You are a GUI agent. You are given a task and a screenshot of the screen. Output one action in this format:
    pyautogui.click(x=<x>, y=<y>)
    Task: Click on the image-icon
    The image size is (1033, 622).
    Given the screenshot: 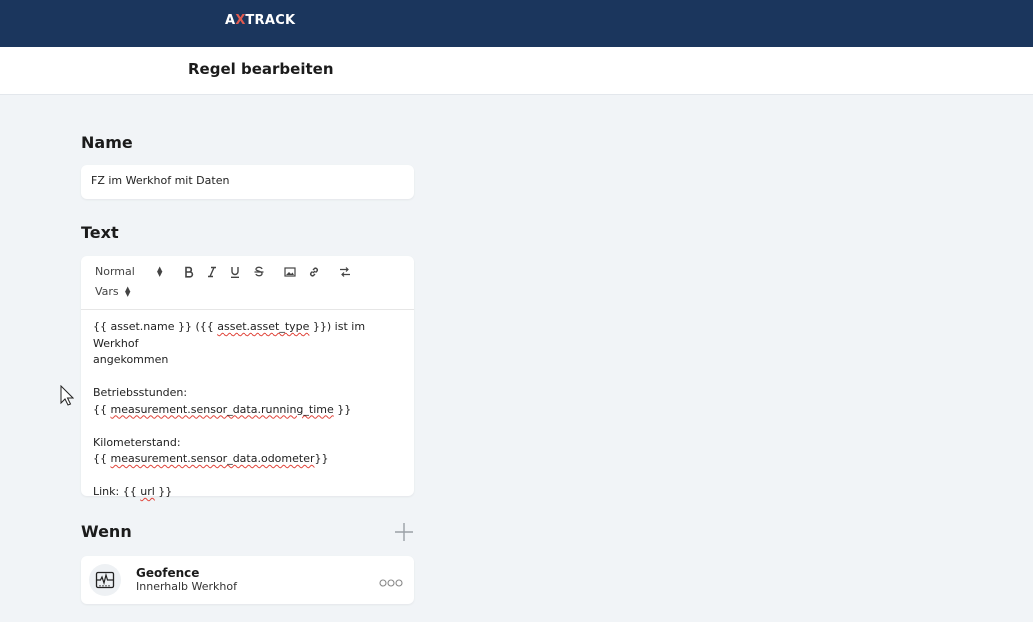 What is the action you would take?
    pyautogui.click(x=290, y=272)
    